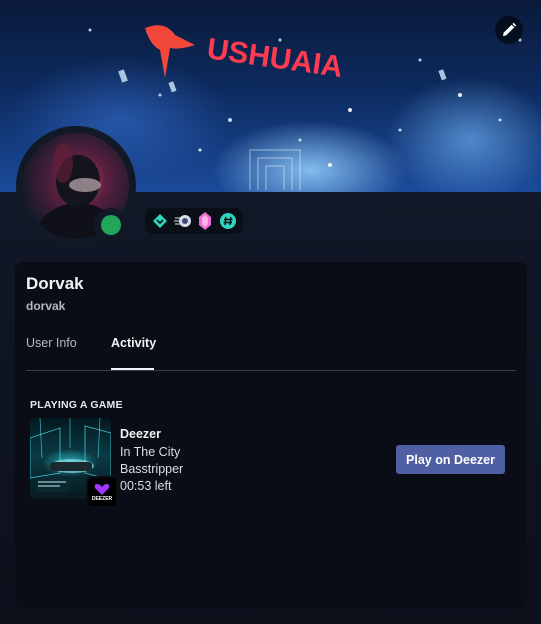 The height and width of the screenshot is (624, 541). Describe the element at coordinates (160, 221) in the screenshot. I see `hypesquad-icon` at that location.